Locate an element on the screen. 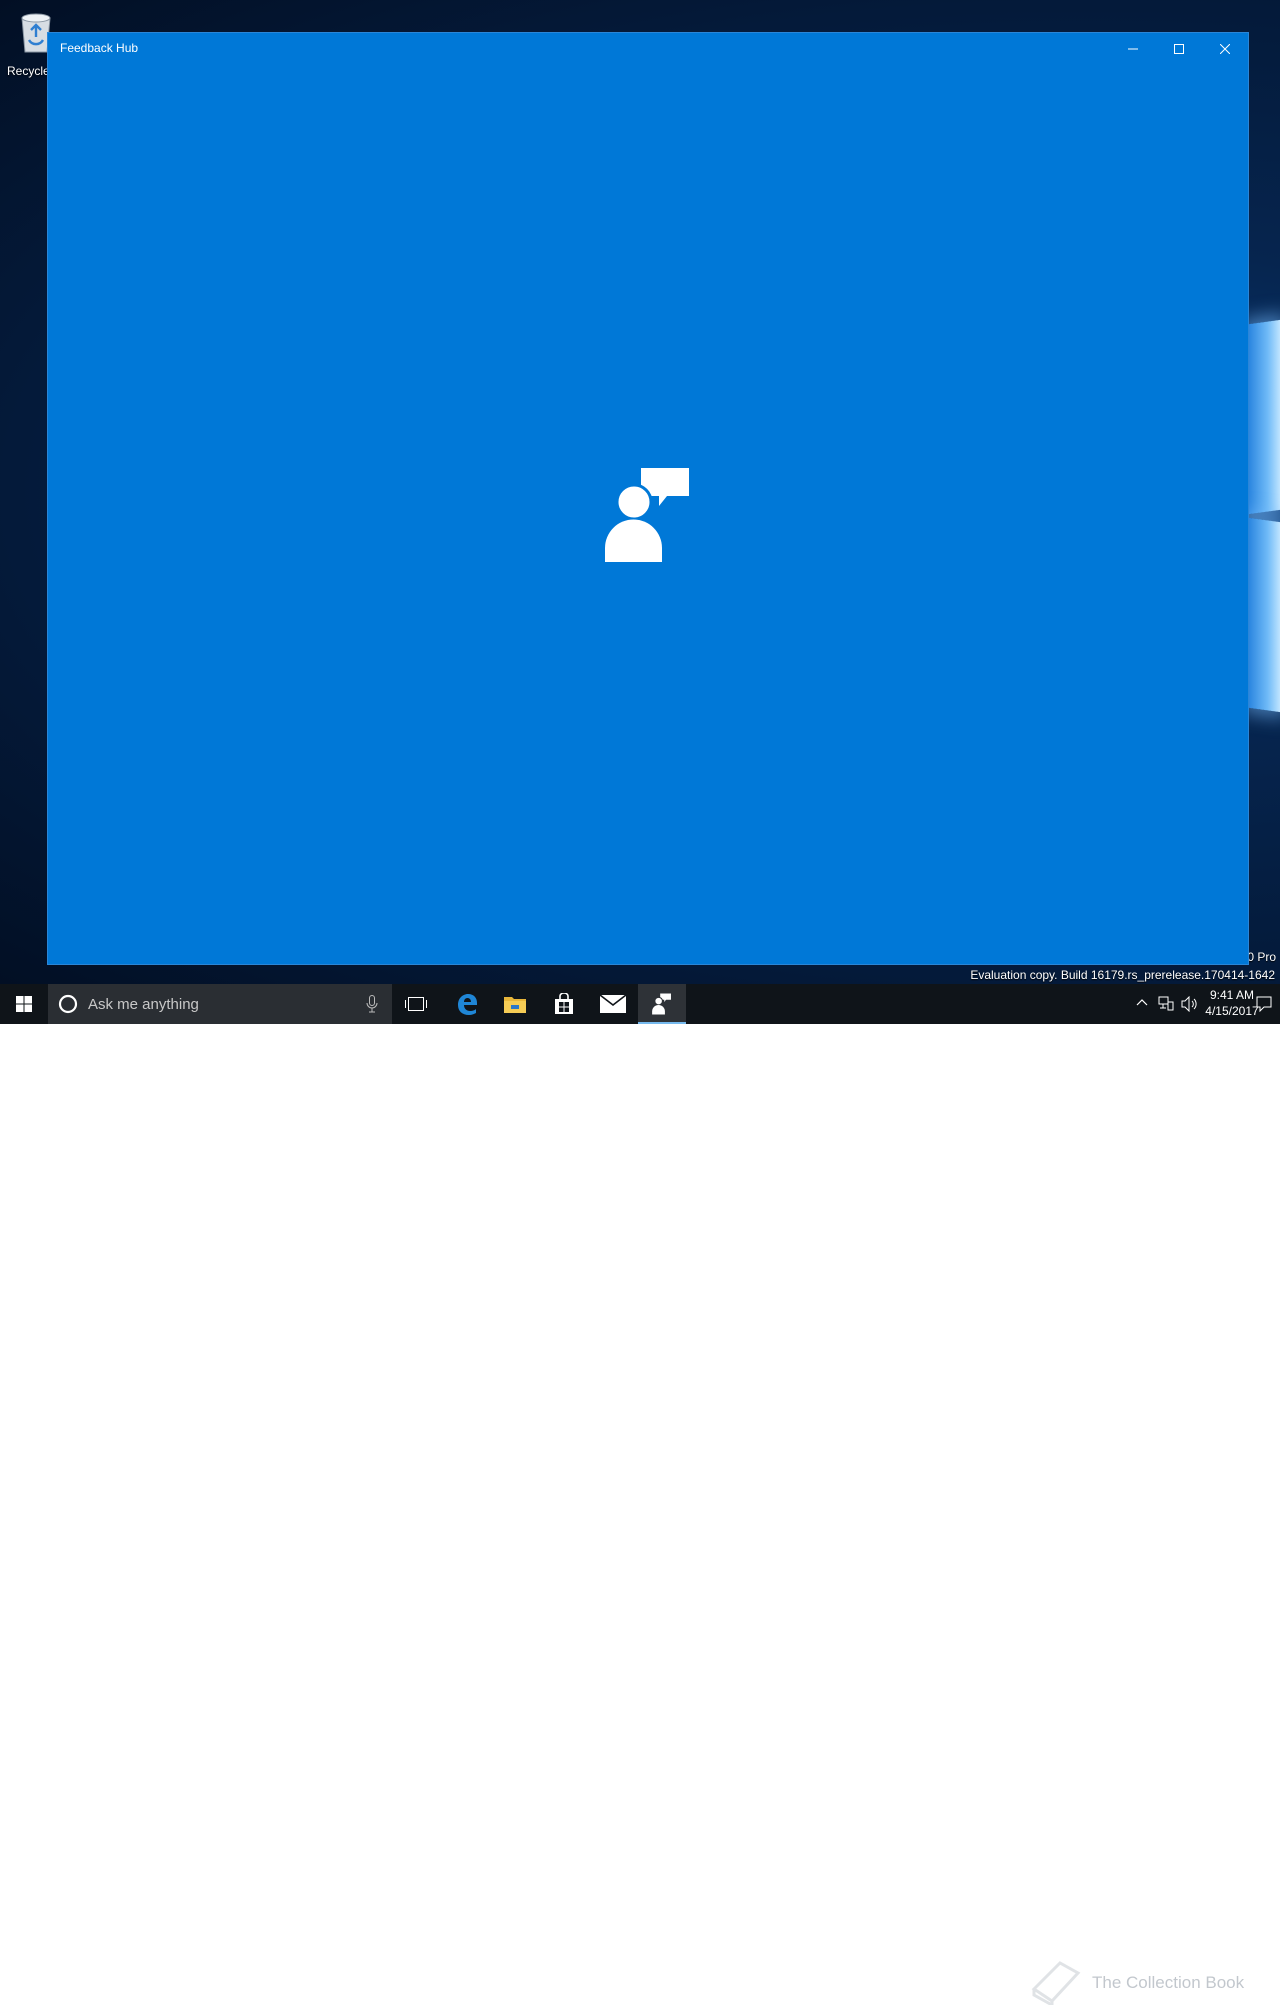  close-icon is located at coordinates (1225, 48).